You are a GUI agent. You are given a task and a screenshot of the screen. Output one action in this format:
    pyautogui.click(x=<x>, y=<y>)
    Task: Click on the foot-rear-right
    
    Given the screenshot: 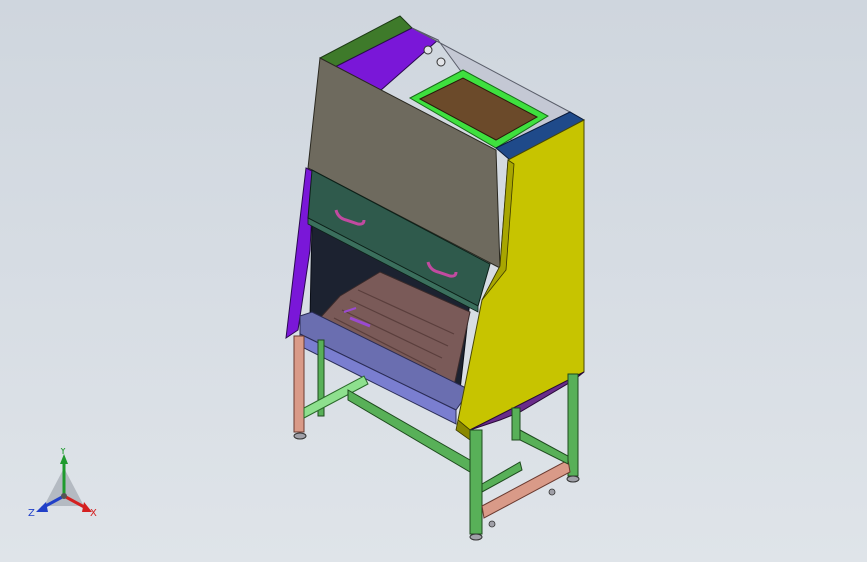 What is the action you would take?
    pyautogui.click(x=573, y=479)
    